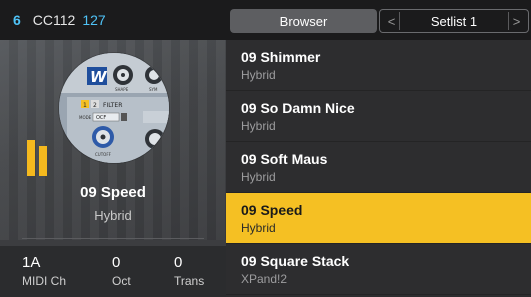 Image resolution: width=531 pixels, height=297 pixels. Describe the element at coordinates (94, 20) in the screenshot. I see `cc-value: 127` at that location.